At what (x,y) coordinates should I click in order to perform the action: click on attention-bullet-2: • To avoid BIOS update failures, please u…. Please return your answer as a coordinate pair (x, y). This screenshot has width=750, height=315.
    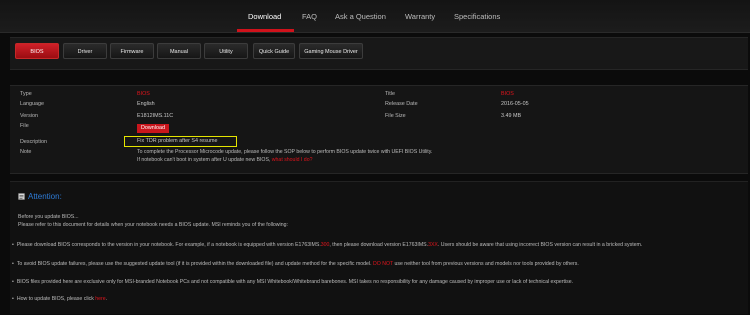
    Looking at the image, I should click on (295, 264).